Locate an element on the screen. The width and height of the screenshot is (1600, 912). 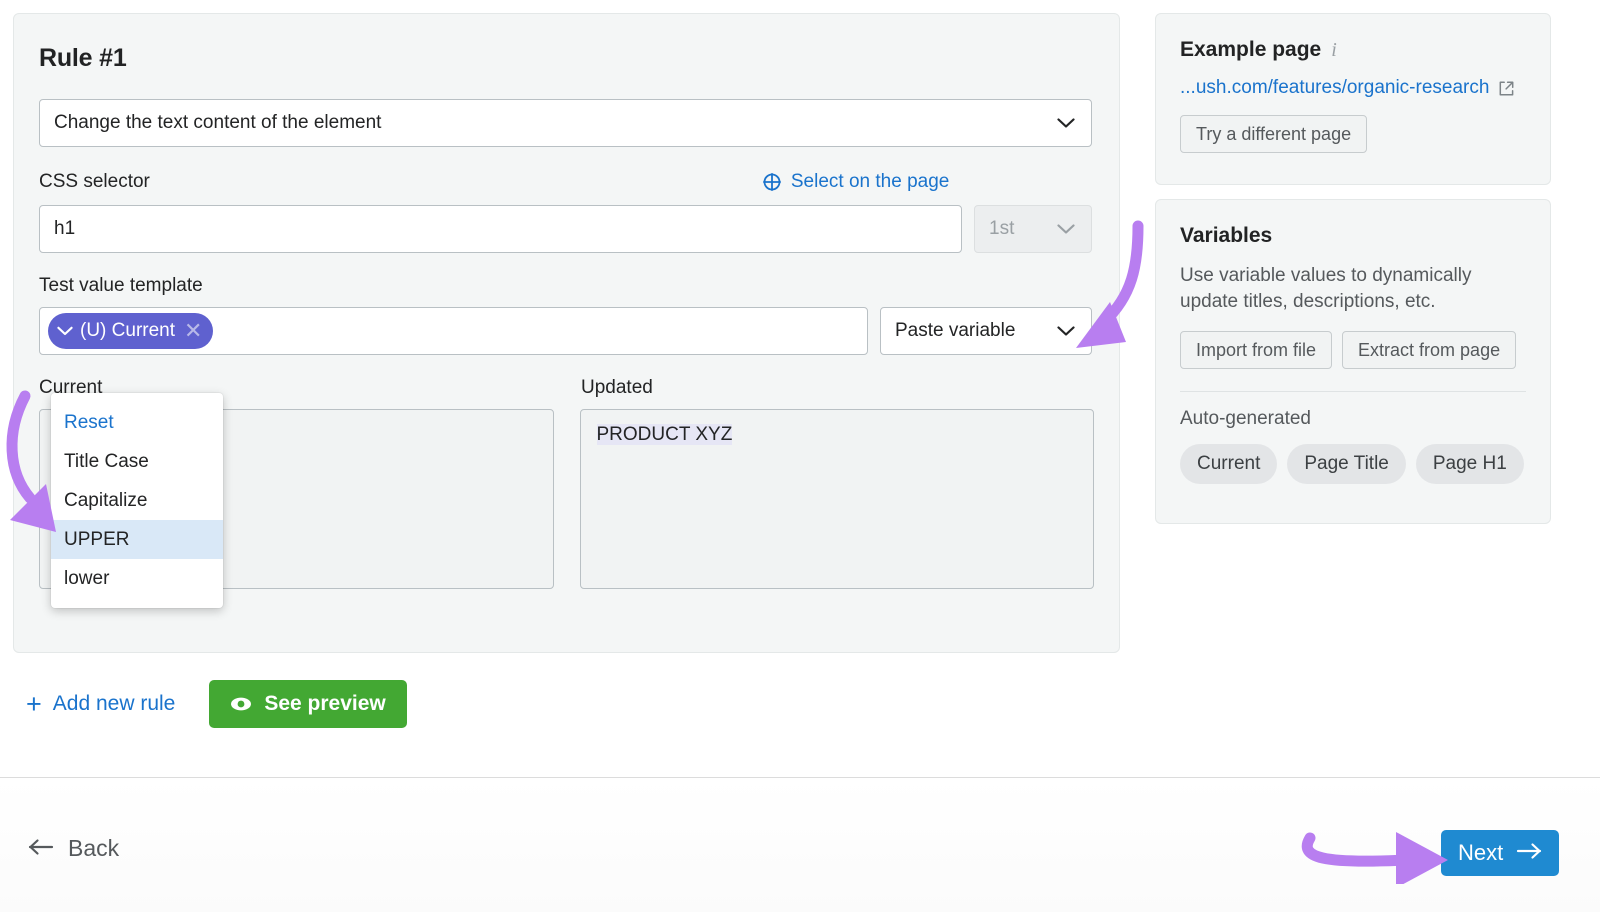
updated-preview-label: Updated is located at coordinates (617, 387).